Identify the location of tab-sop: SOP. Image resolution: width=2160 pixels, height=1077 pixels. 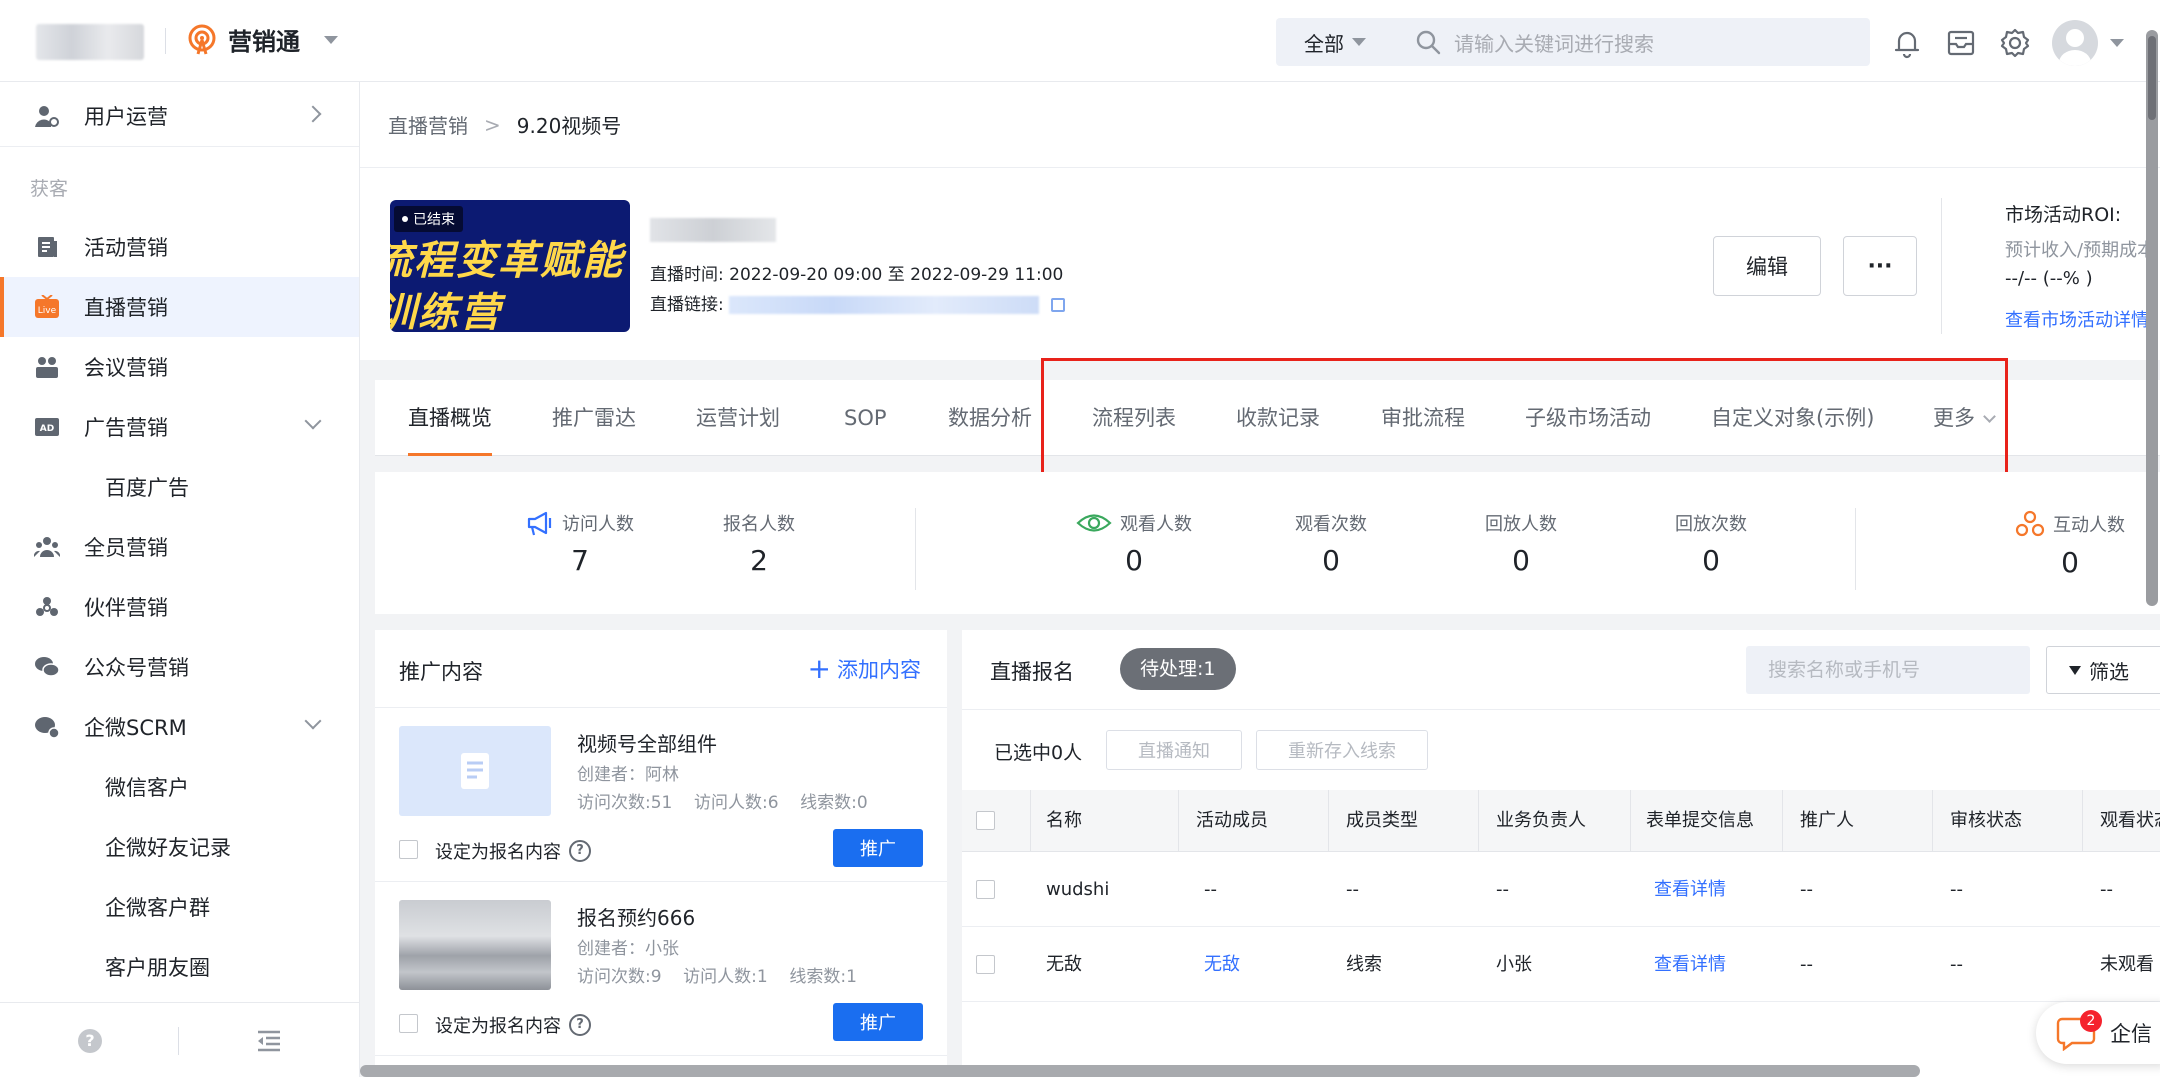
(865, 418).